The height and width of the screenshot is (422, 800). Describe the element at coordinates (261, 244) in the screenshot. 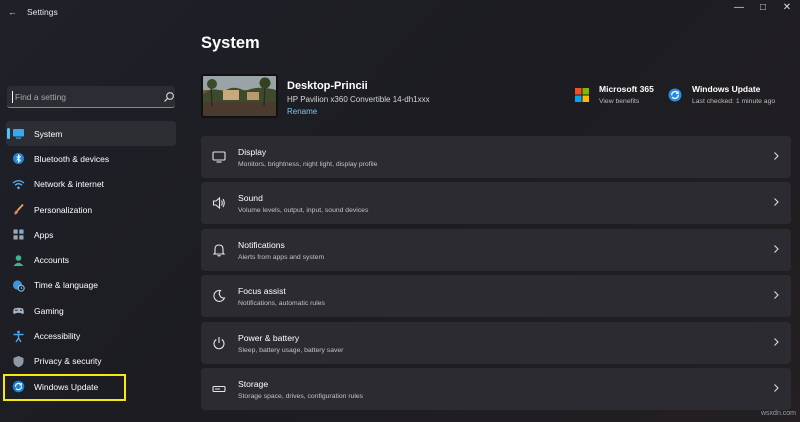

I see `card-title: Notifications` at that location.